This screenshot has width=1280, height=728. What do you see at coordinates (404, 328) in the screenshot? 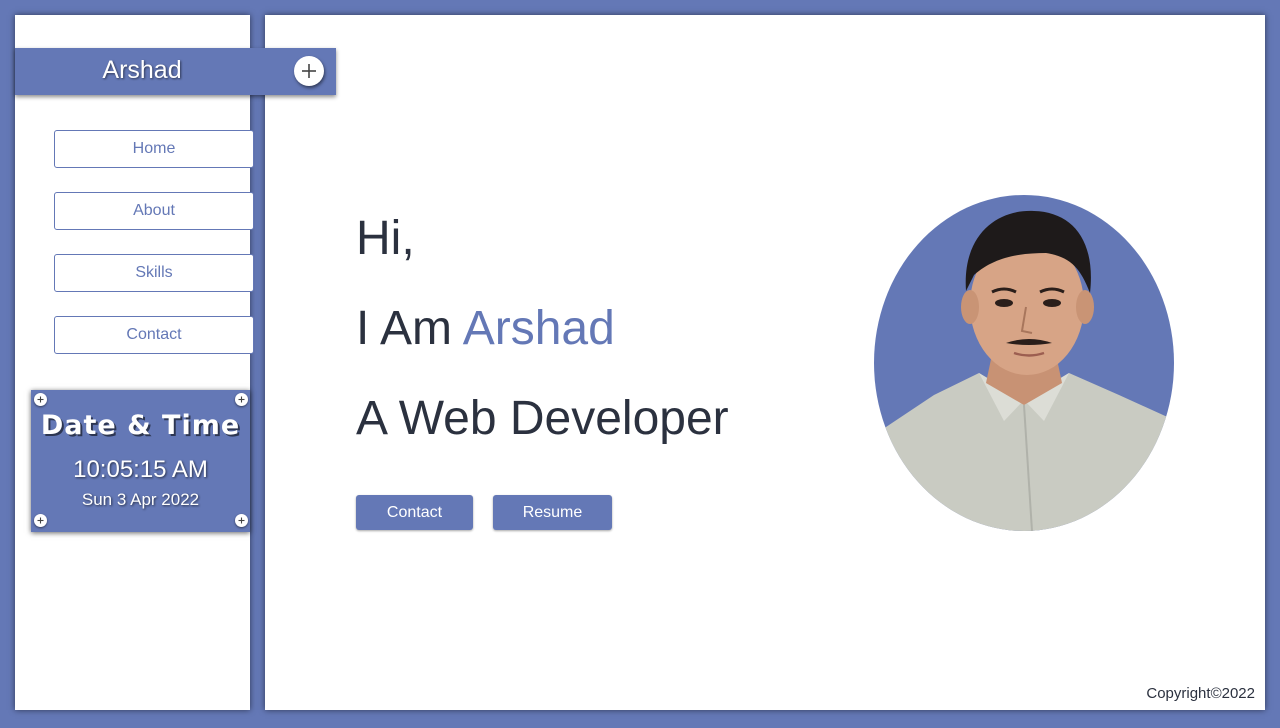
I see `hero-intro-prefix: I Am` at bounding box center [404, 328].